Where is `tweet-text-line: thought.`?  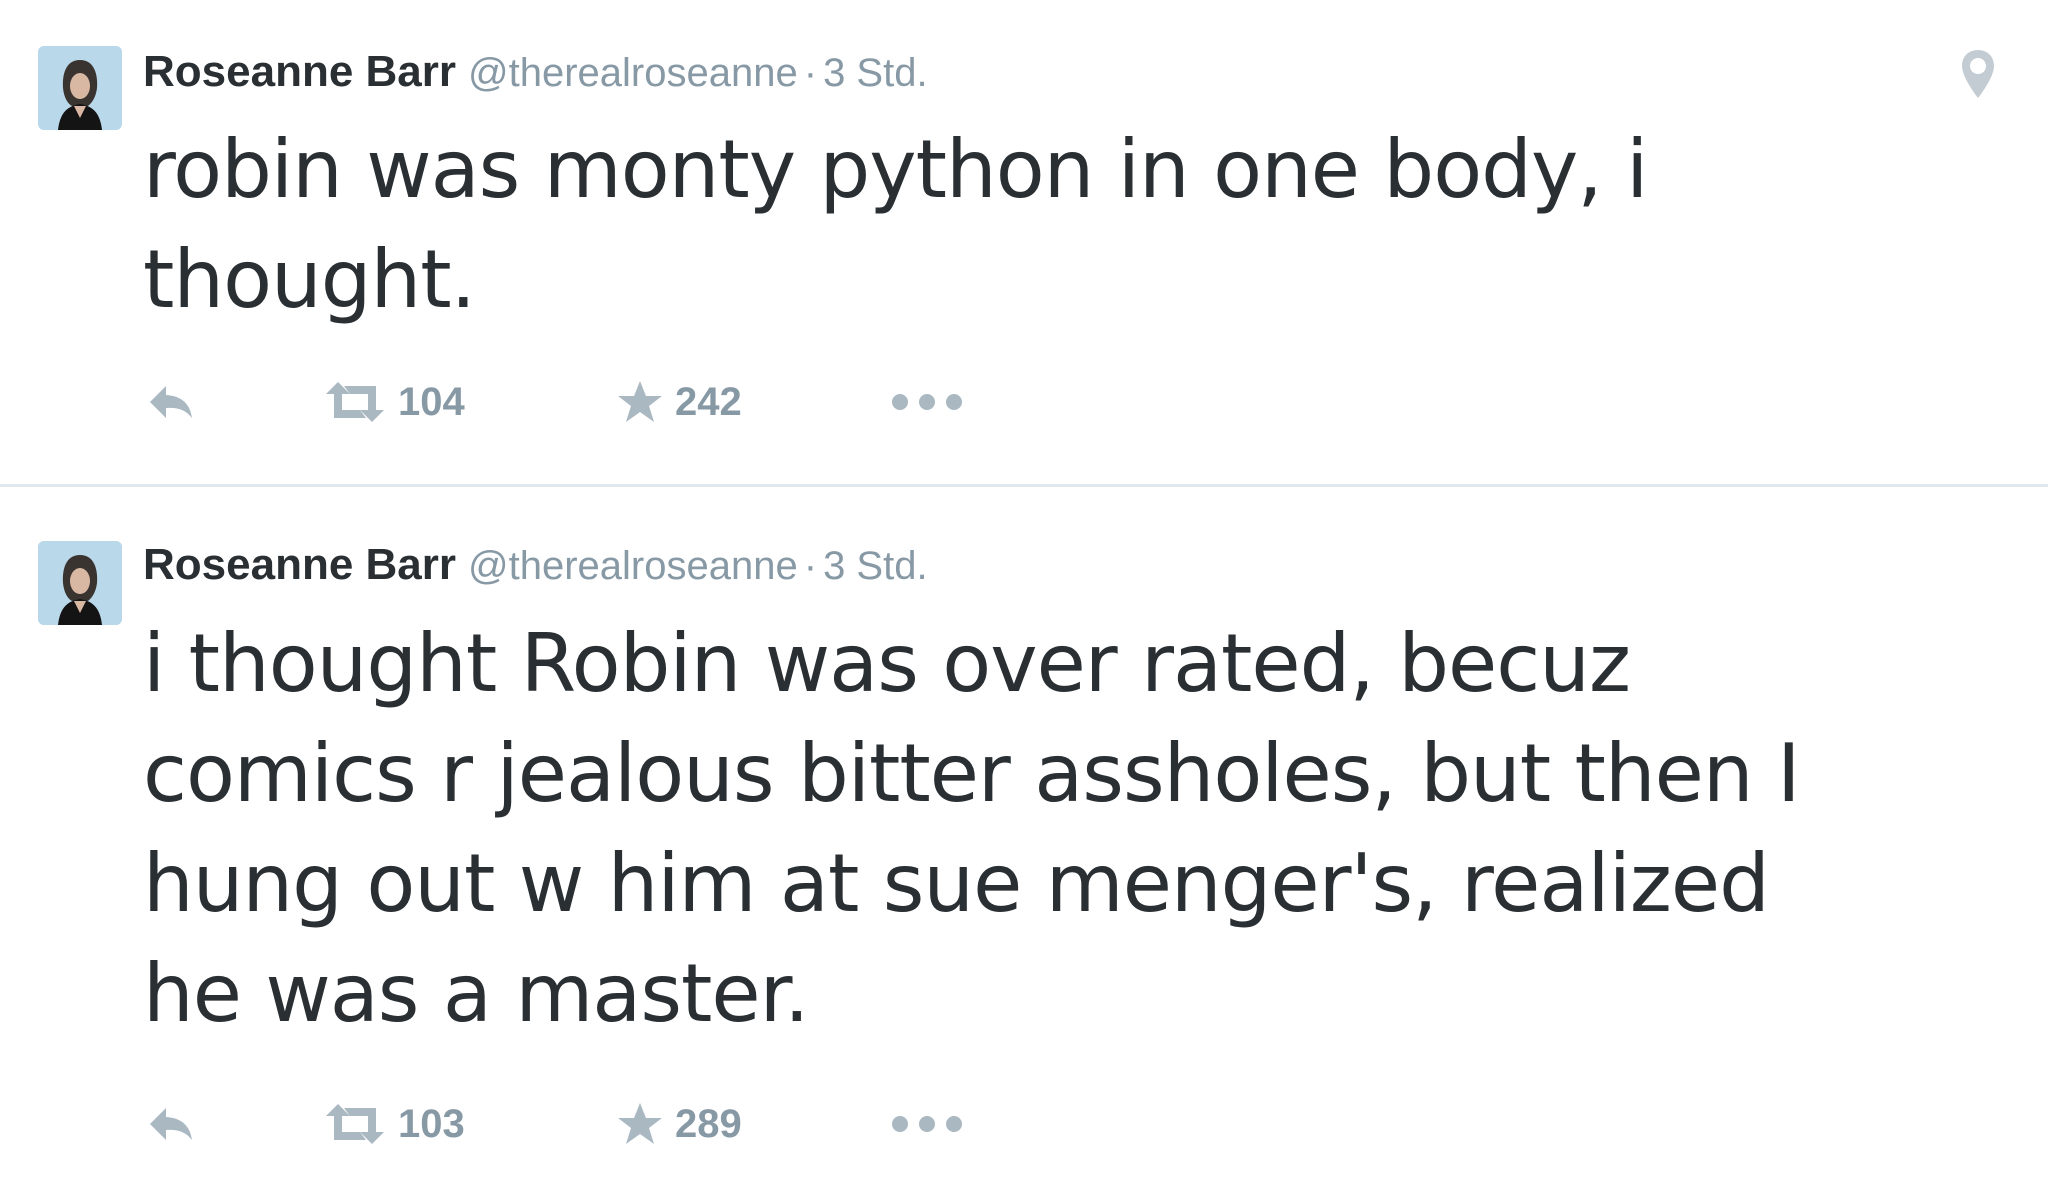
tweet-text-line: thought. is located at coordinates (309, 279).